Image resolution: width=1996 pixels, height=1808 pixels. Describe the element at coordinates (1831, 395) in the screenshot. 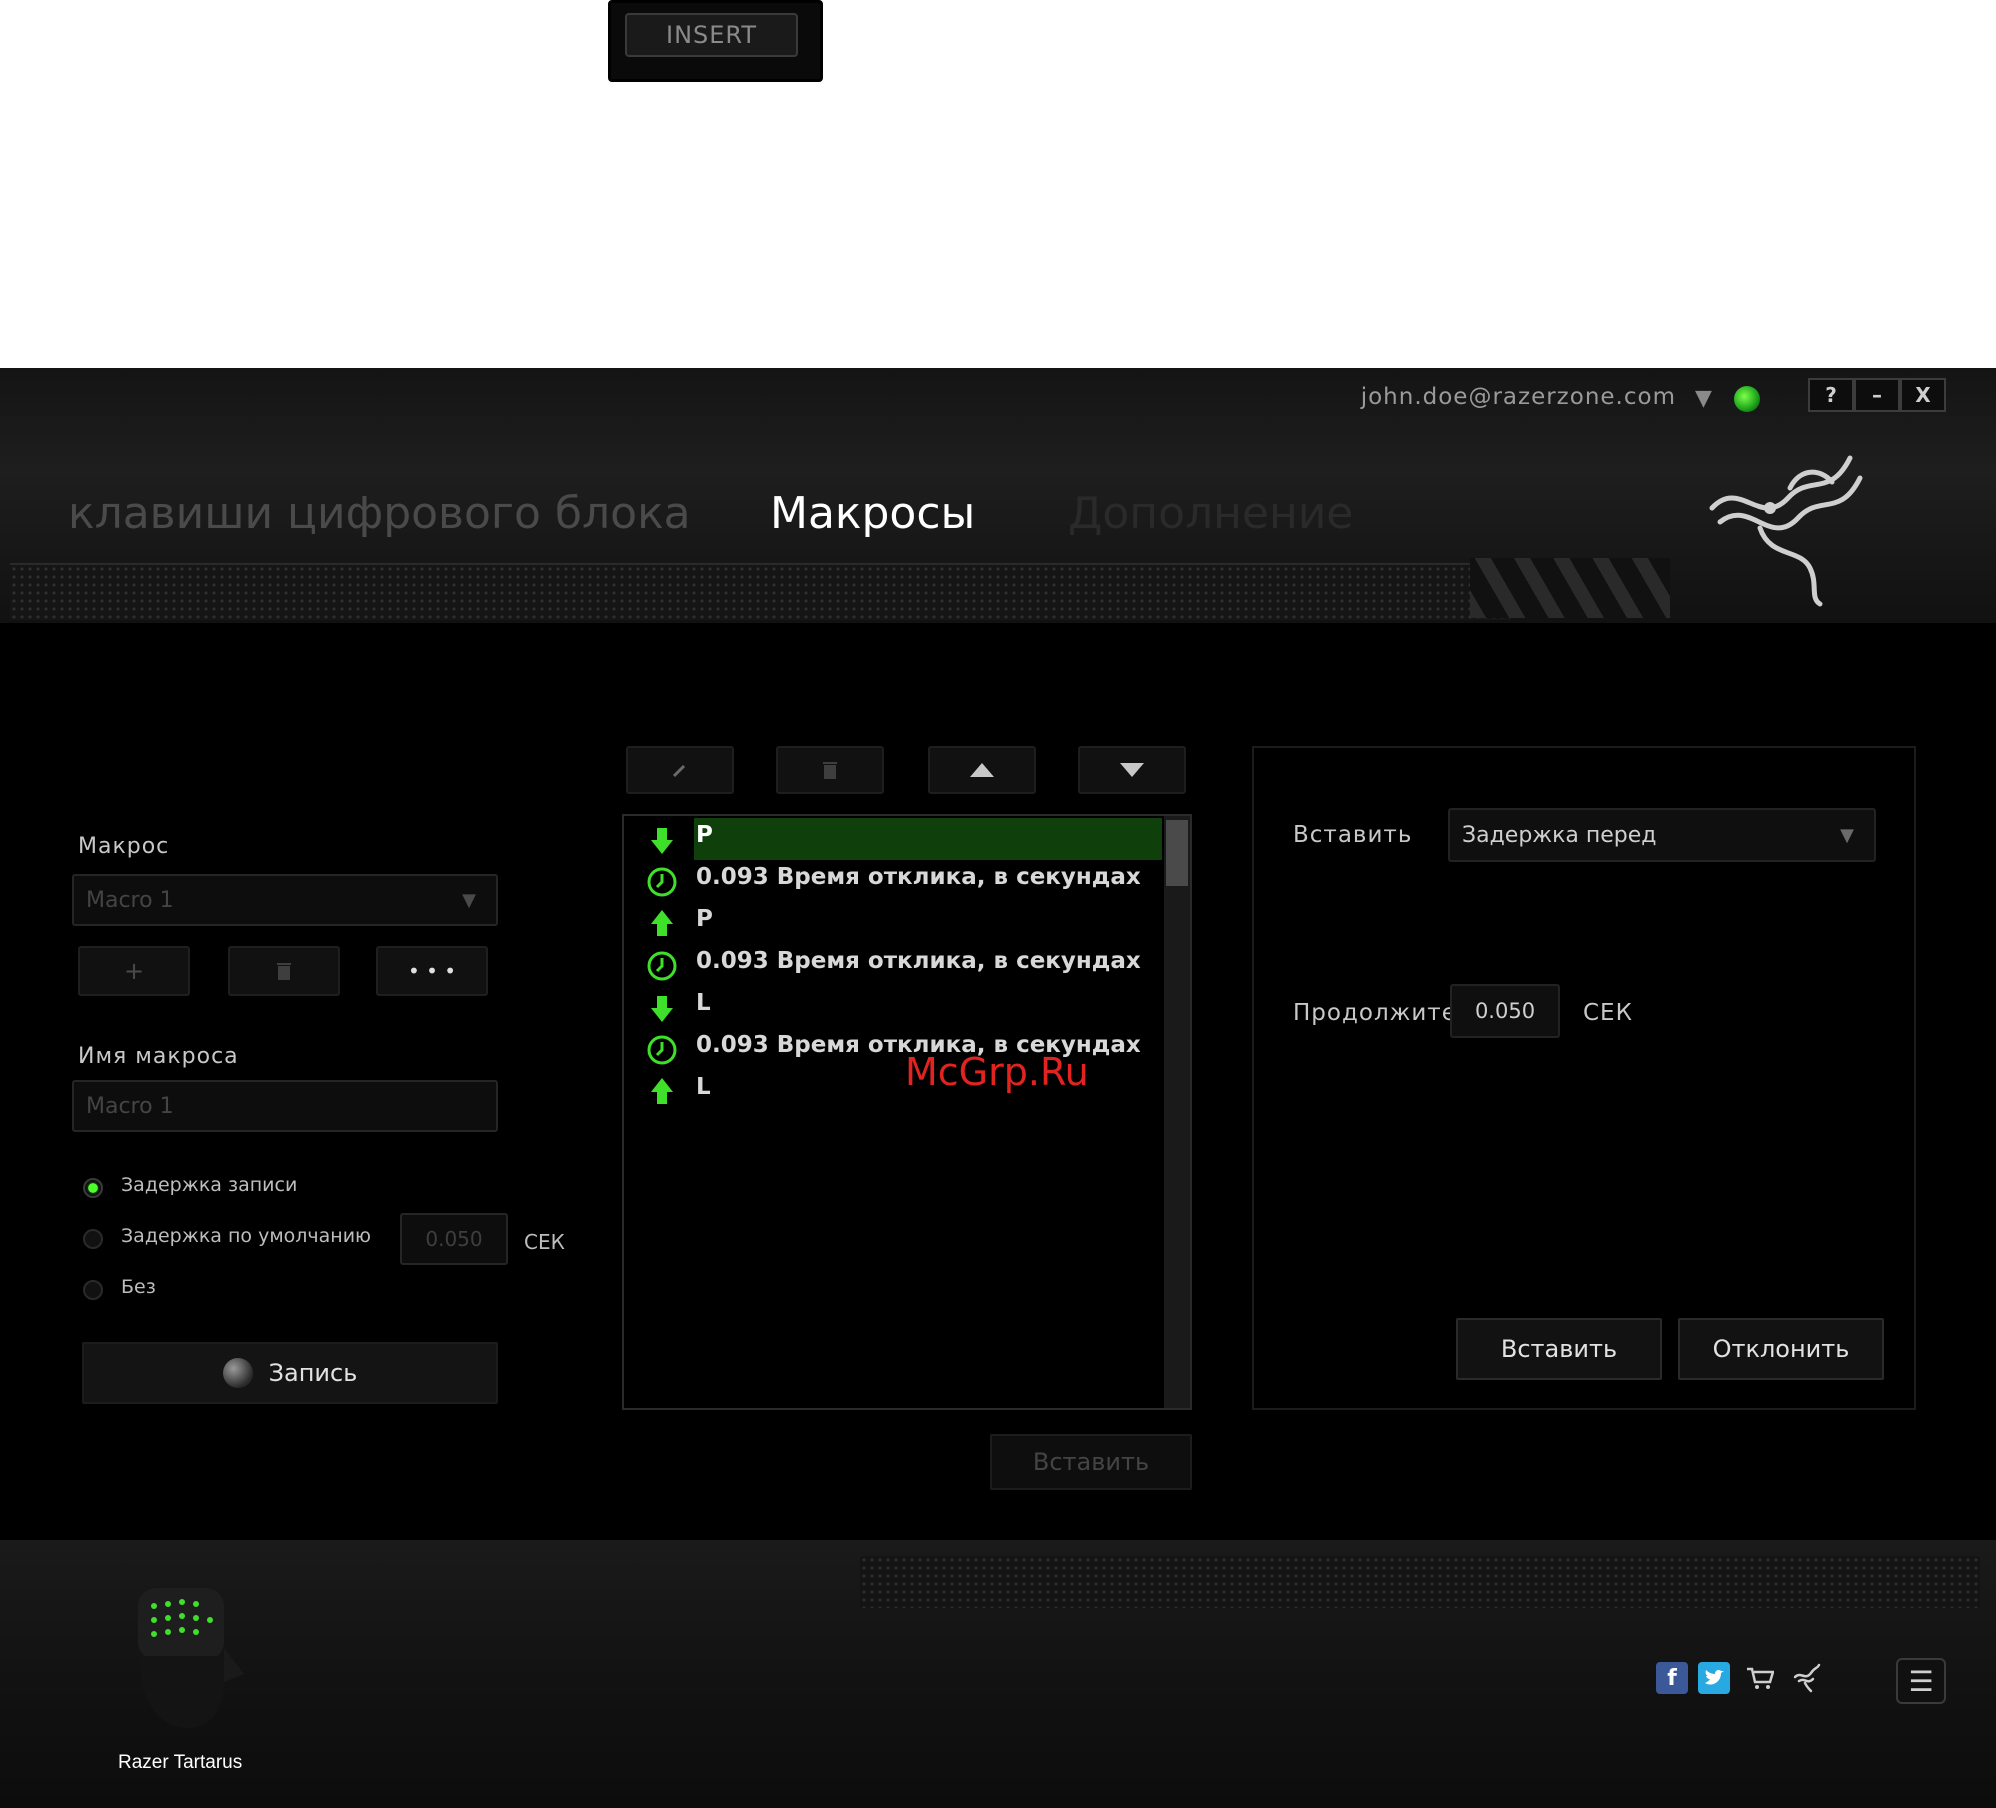

I see `help-button: ?` at that location.